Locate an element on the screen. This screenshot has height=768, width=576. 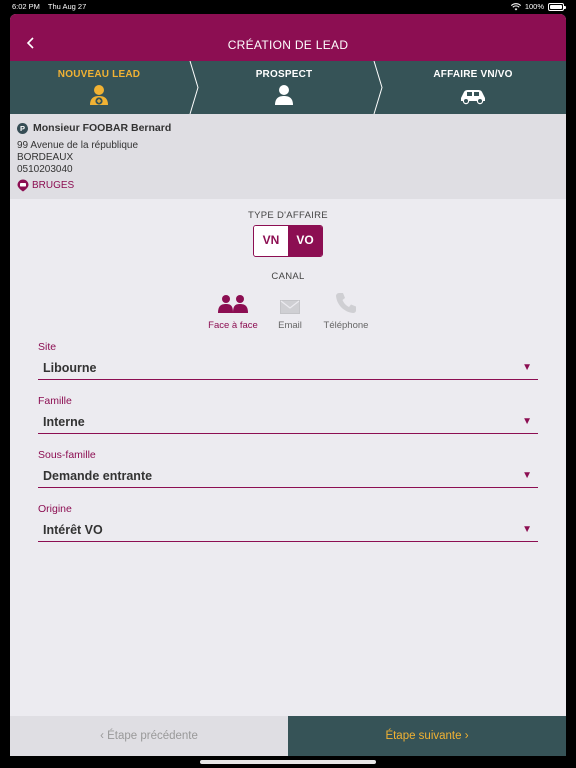
site-value: Libourne is located at coordinates (70, 368).